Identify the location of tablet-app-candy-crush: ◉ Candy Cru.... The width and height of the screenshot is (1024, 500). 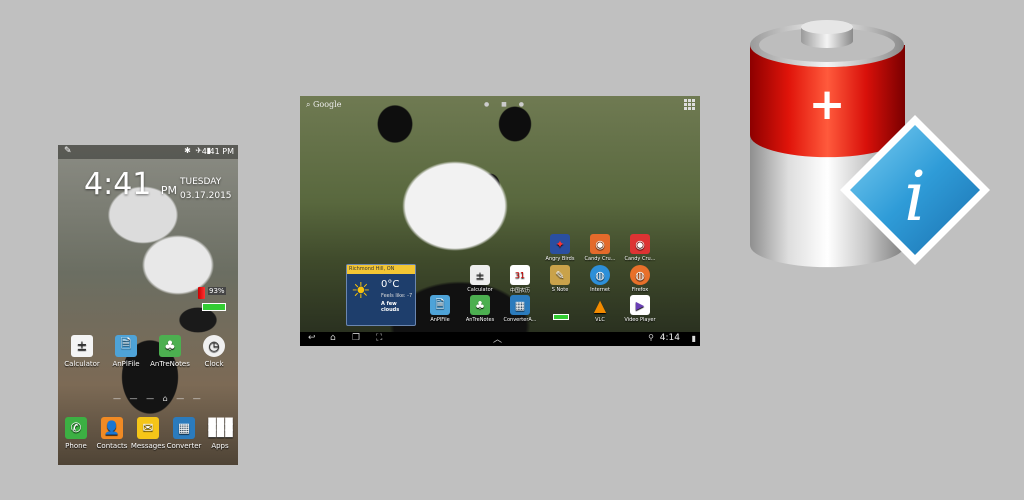
(600, 248).